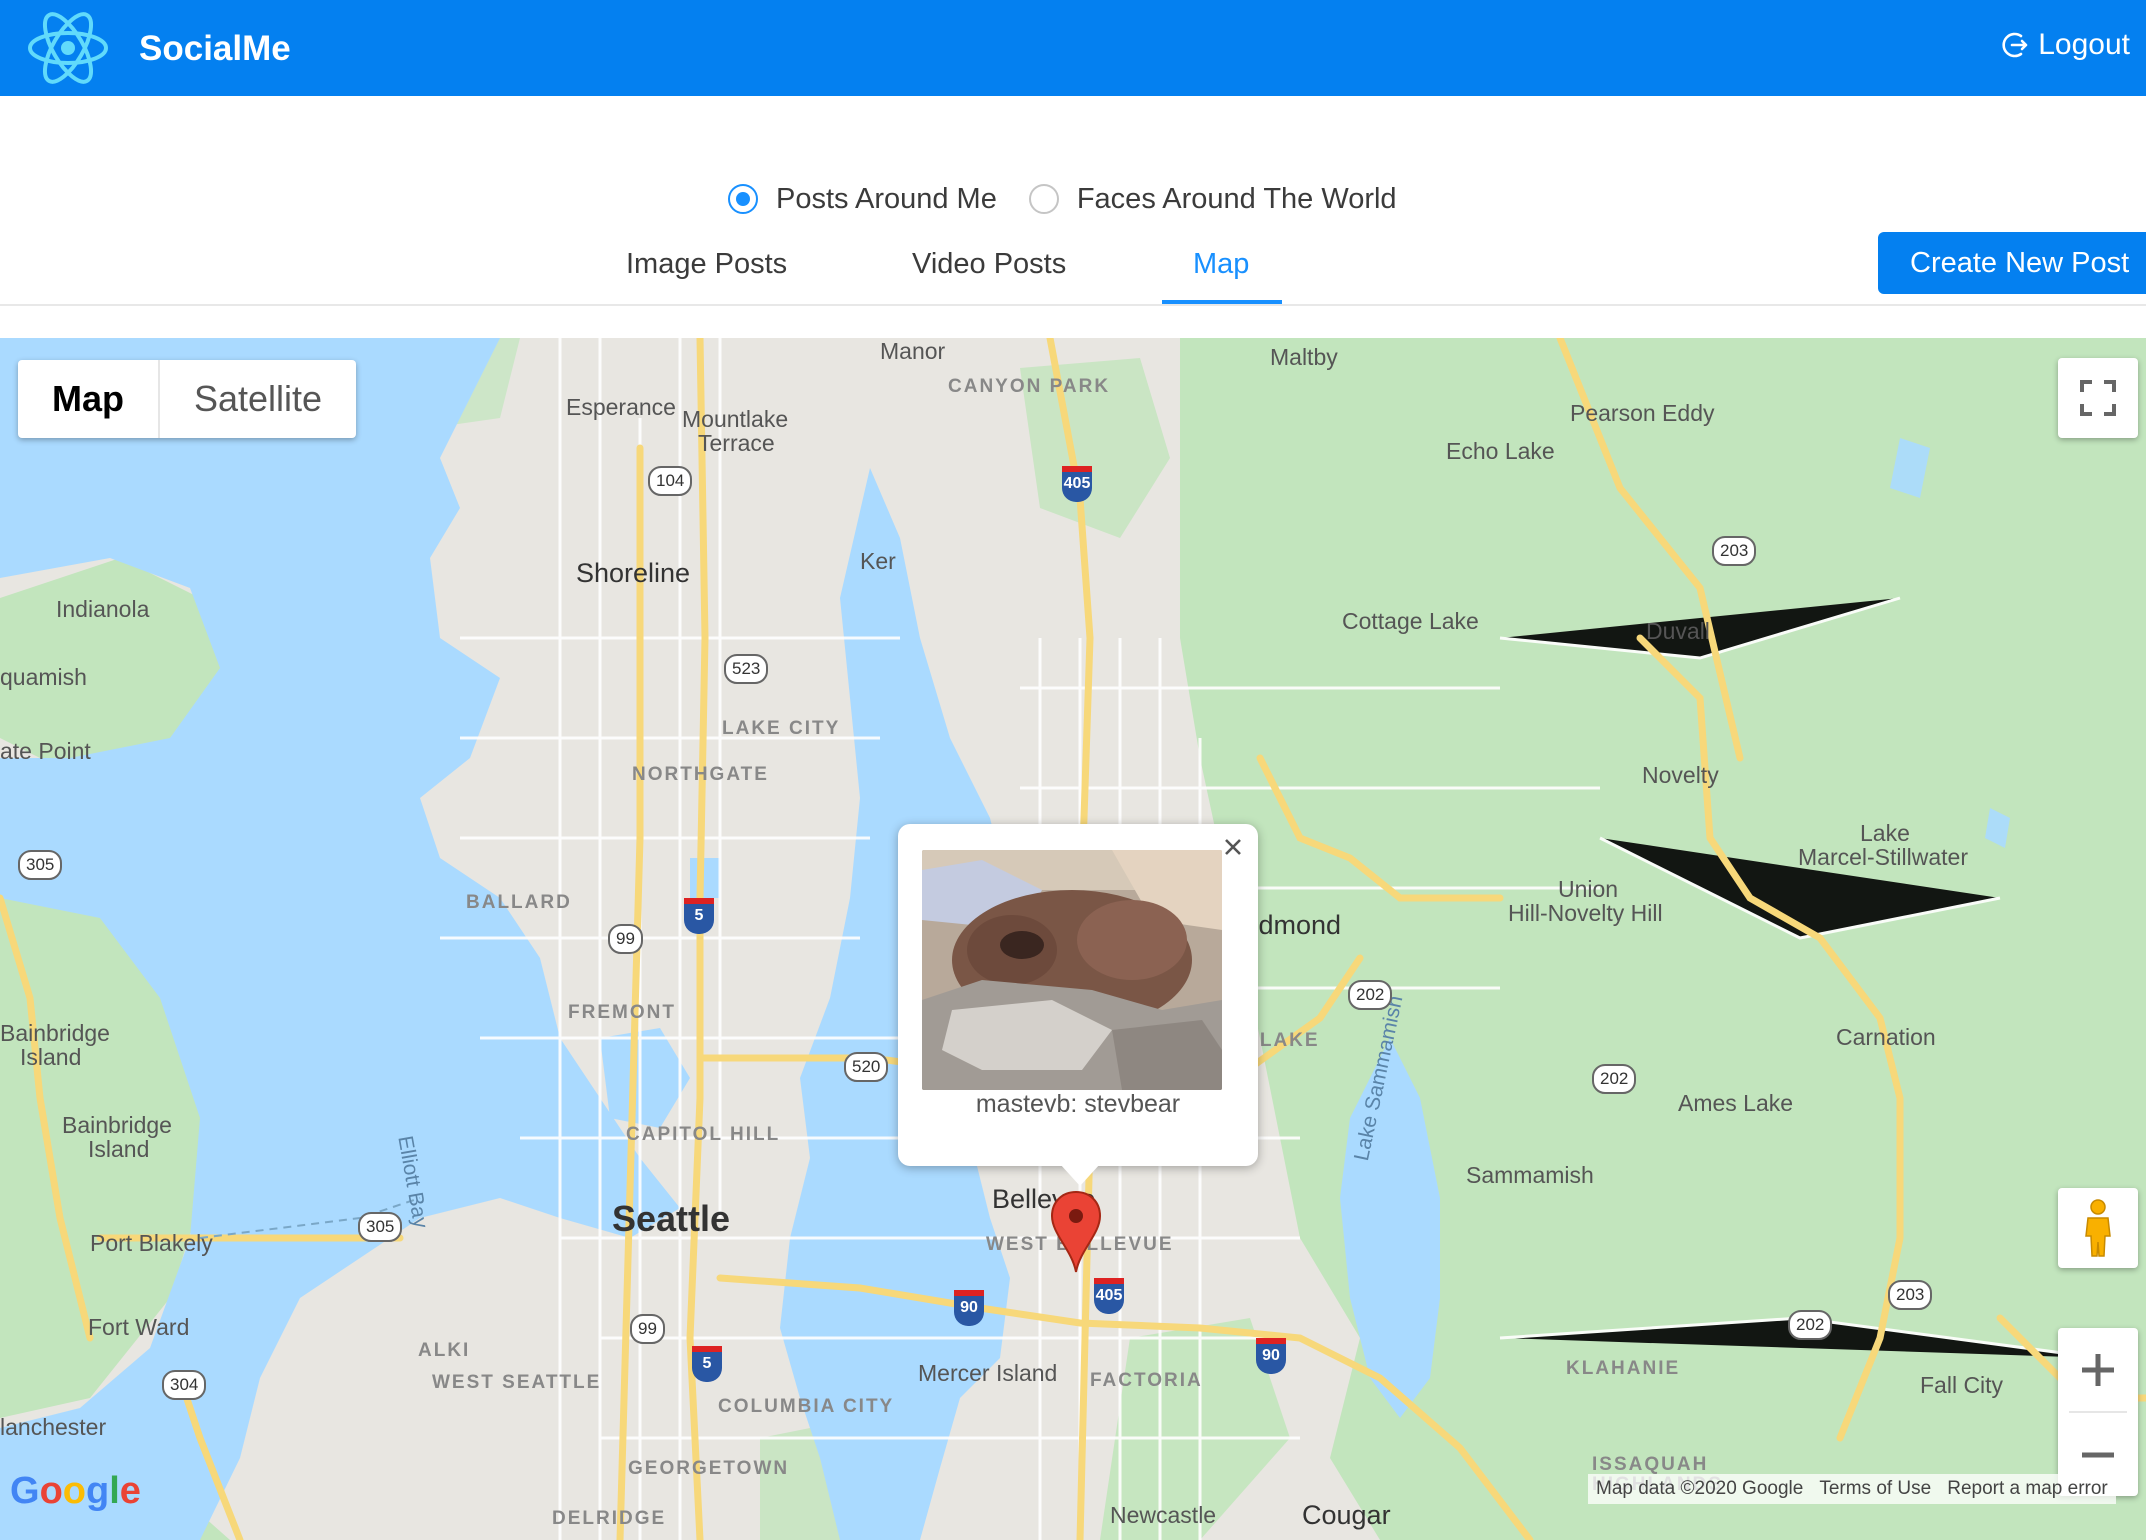 This screenshot has width=2146, height=1540. I want to click on map-place-label: Novelty, so click(1680, 775).